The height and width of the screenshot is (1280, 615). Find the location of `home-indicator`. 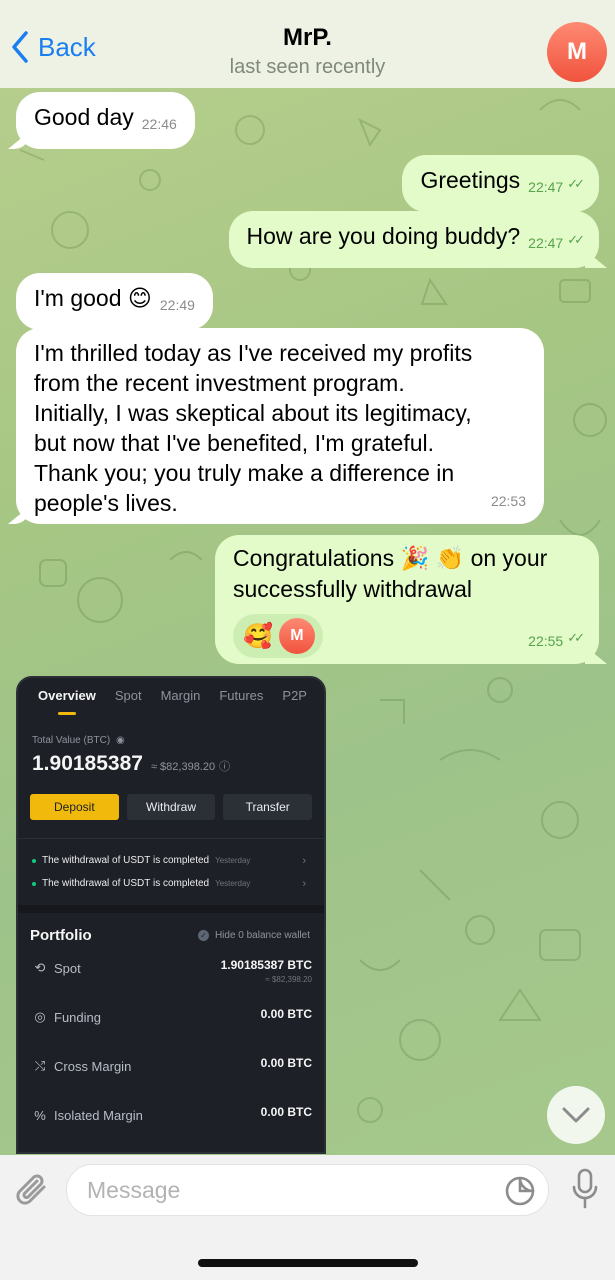

home-indicator is located at coordinates (308, 1263).